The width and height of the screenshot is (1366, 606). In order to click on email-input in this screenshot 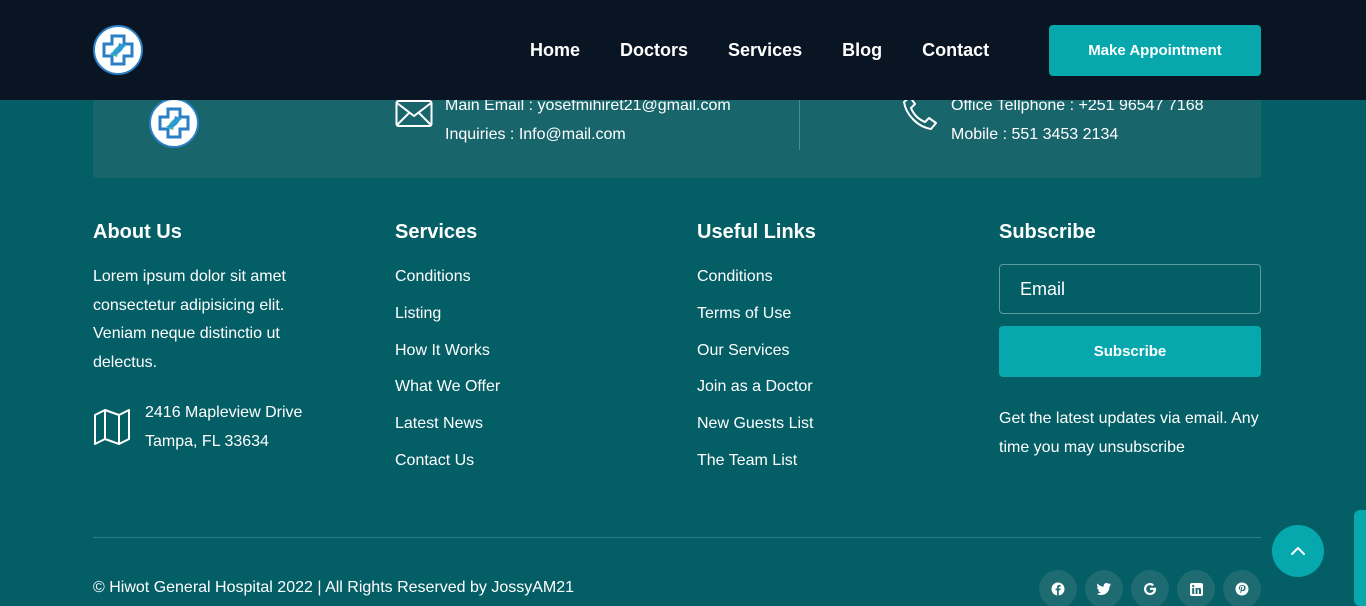, I will do `click(1130, 289)`.